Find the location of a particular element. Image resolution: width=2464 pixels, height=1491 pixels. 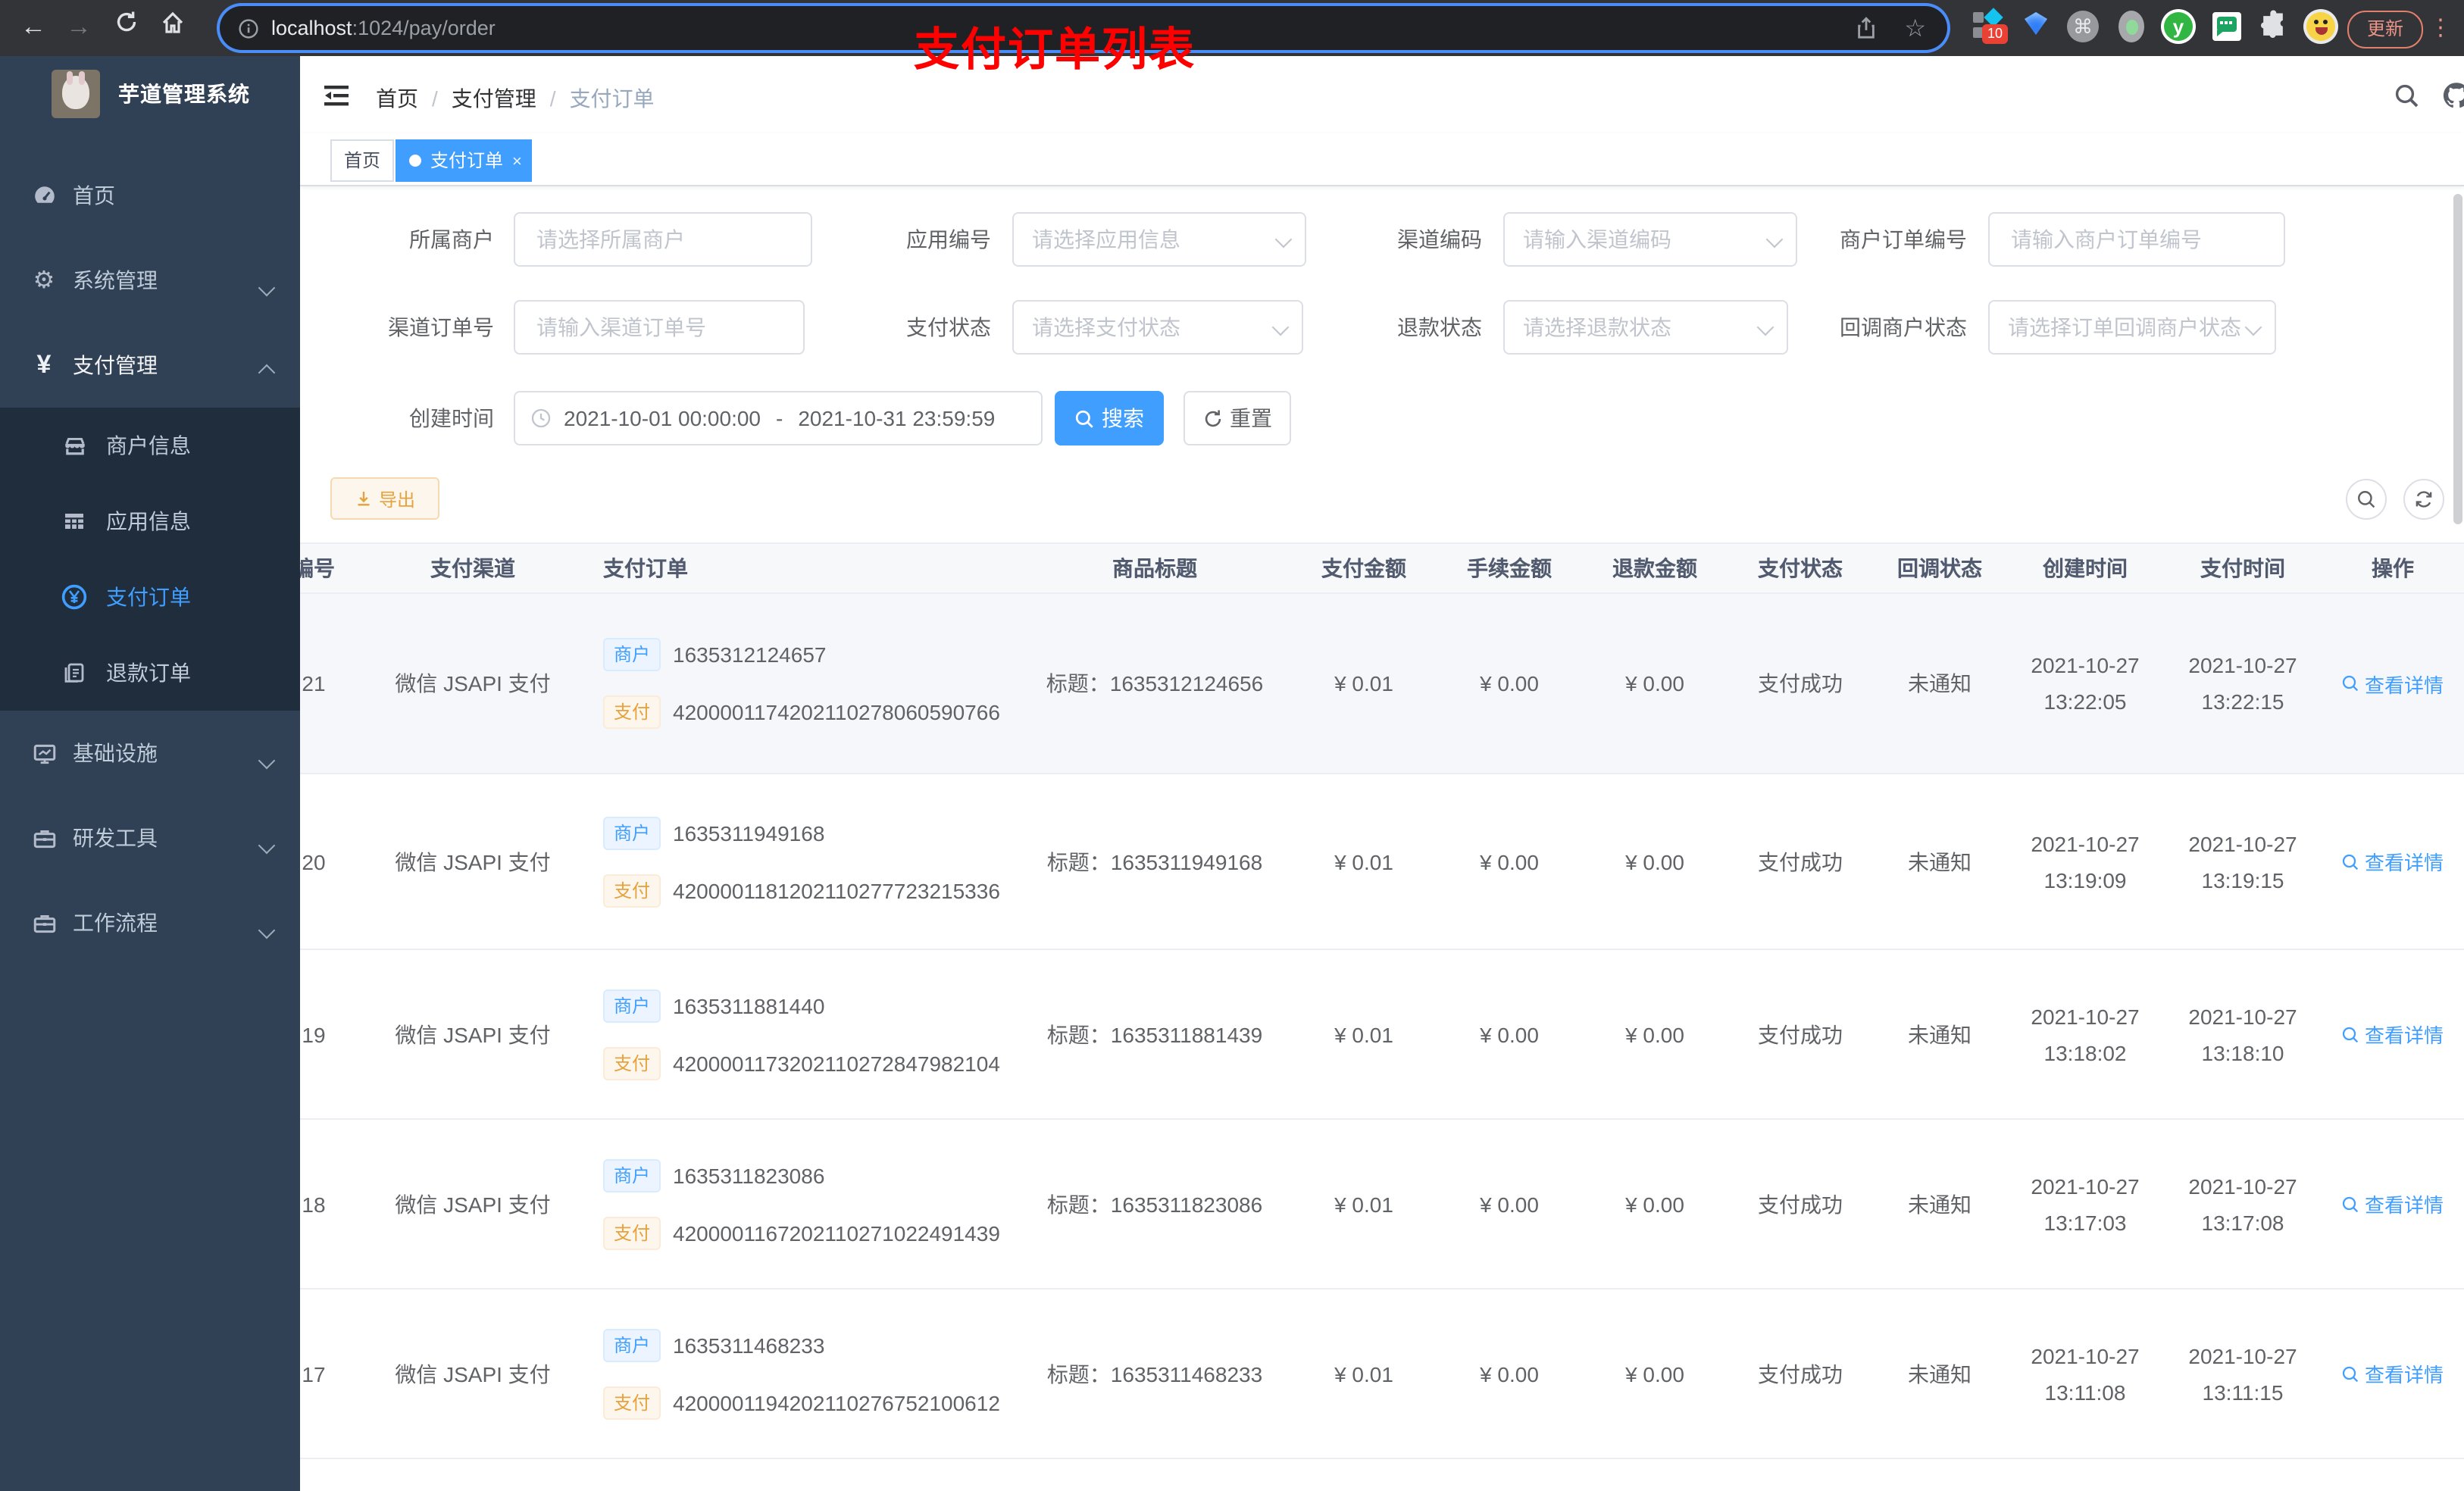

dashboard-icon is located at coordinates (44, 195).